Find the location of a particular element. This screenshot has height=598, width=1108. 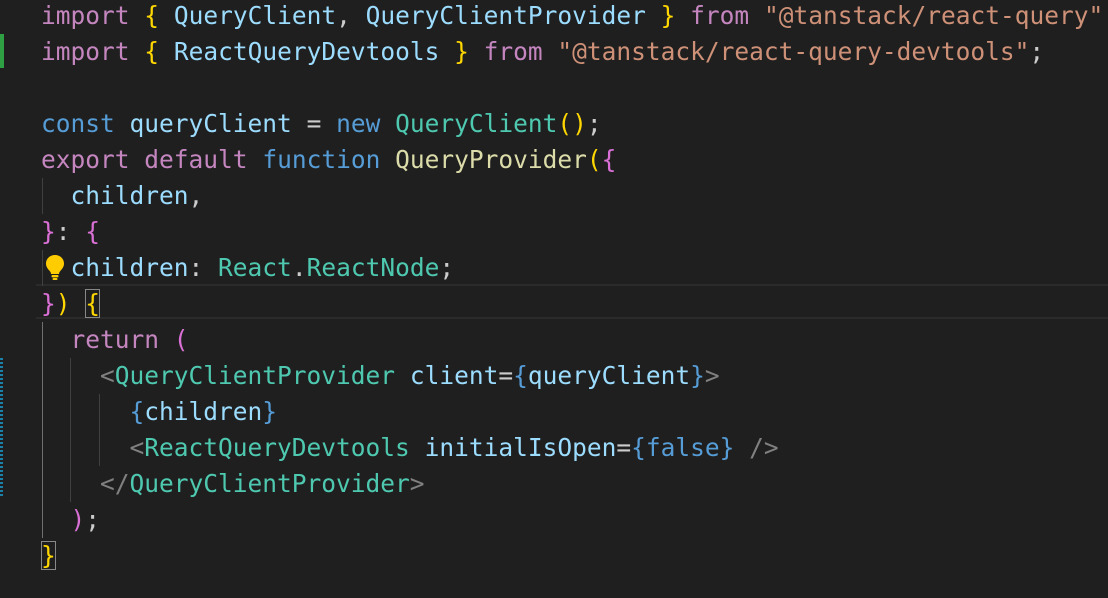

code-line-content: children, is located at coordinates (122, 196).